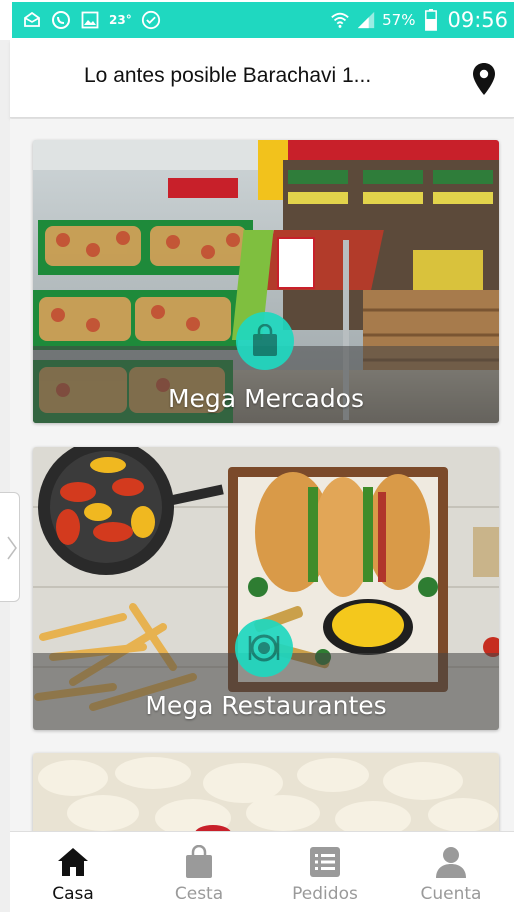 This screenshot has width=514, height=912. I want to click on chevron-right-icon, so click(12, 548).